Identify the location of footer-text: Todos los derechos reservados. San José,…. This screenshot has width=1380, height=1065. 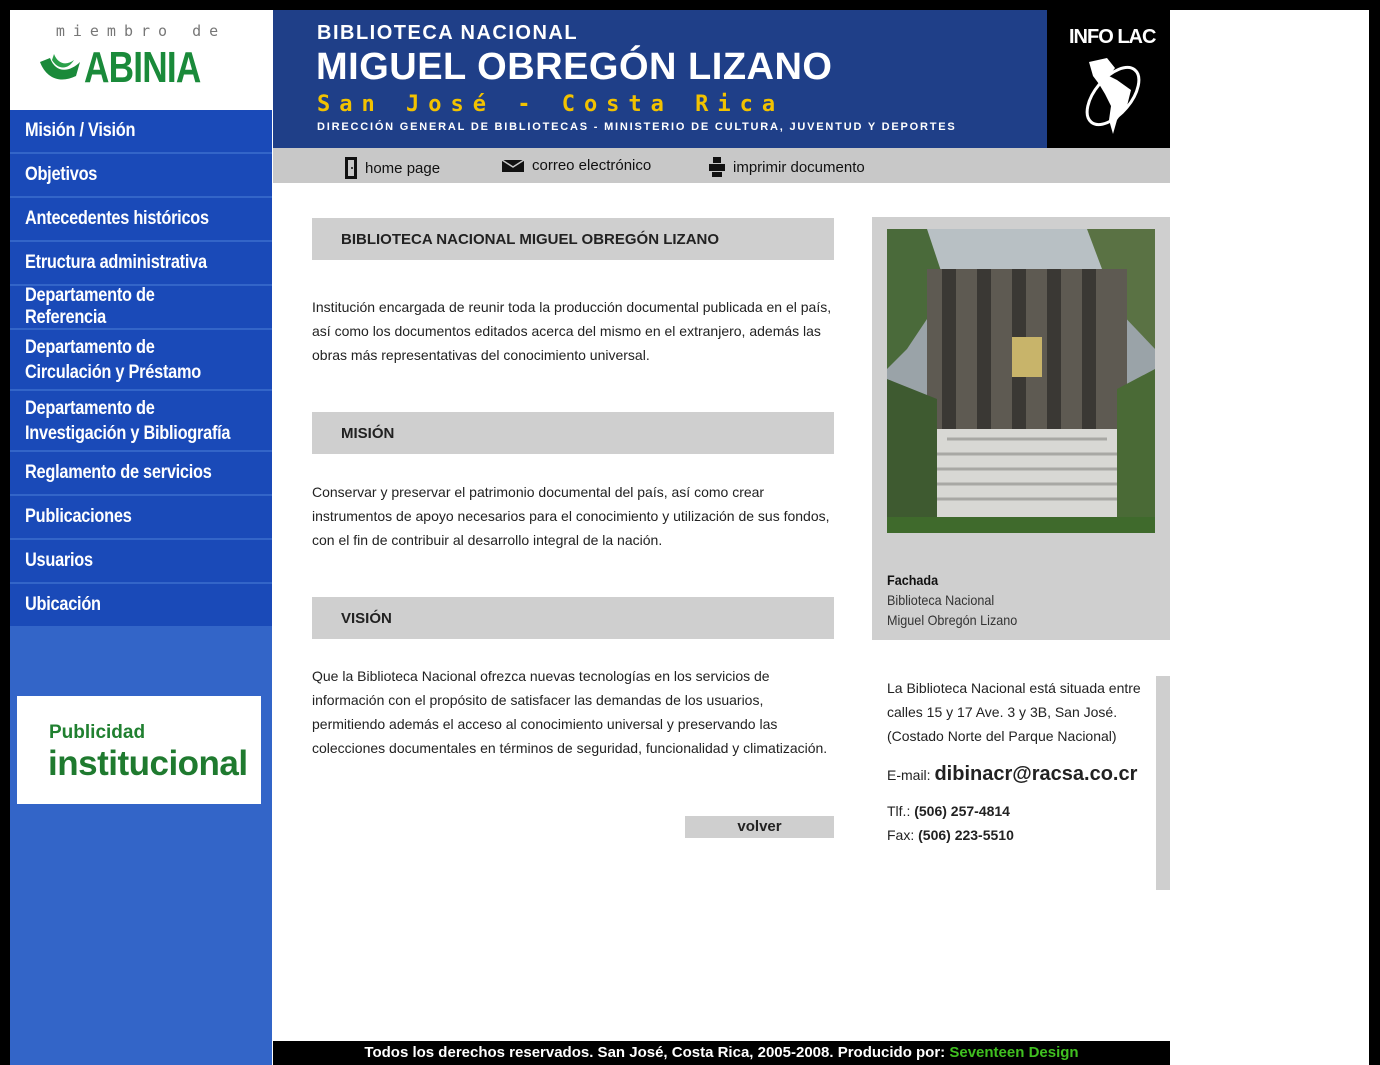
(655, 1052).